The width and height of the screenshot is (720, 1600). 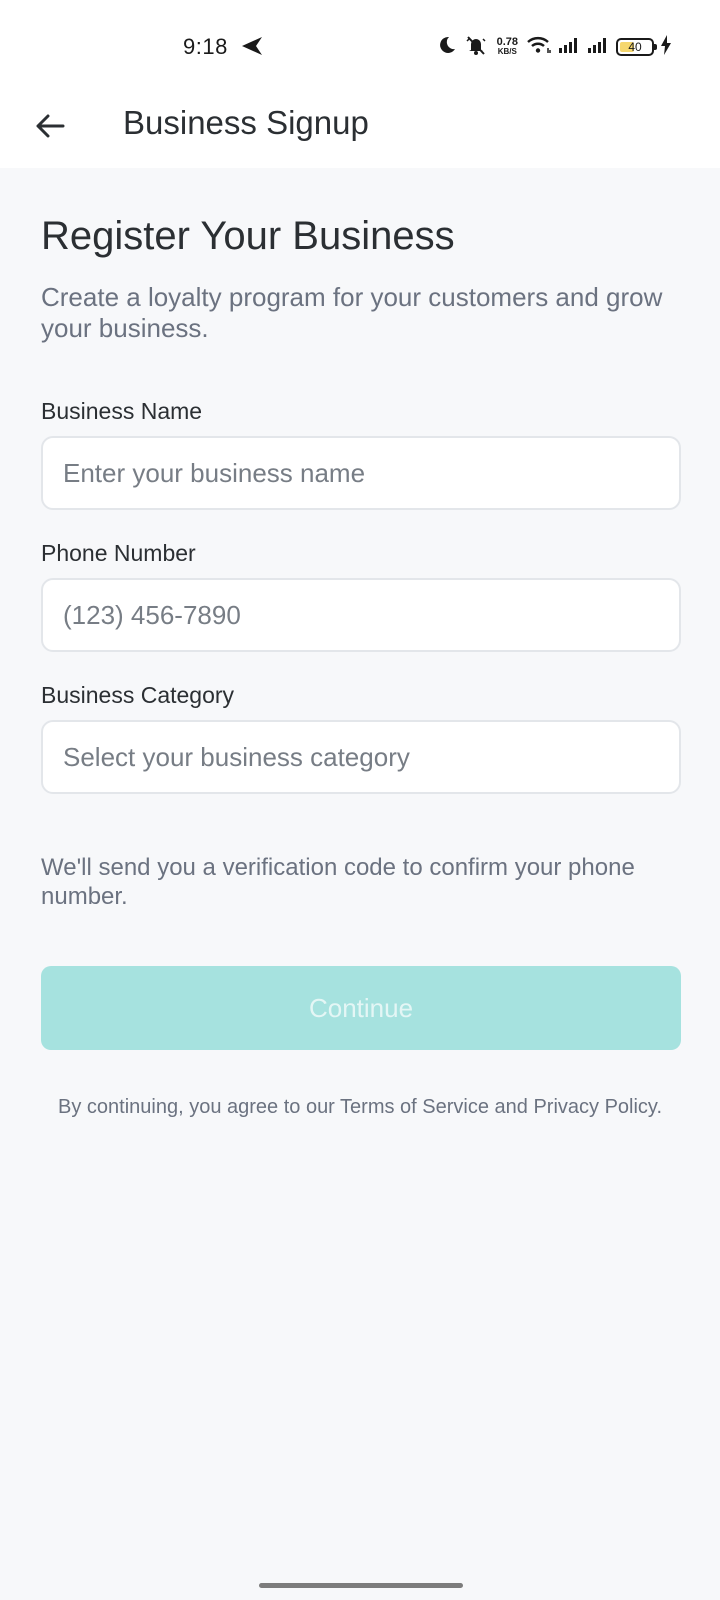 What do you see at coordinates (476, 47) in the screenshot?
I see `bell-off-icon` at bounding box center [476, 47].